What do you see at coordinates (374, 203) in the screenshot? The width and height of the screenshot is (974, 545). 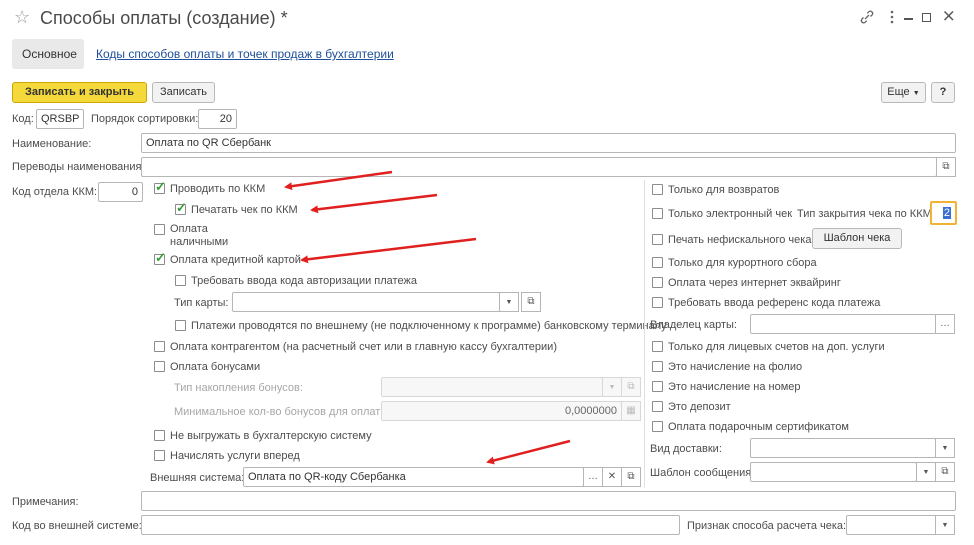 I see `annotation-arrow-print` at bounding box center [374, 203].